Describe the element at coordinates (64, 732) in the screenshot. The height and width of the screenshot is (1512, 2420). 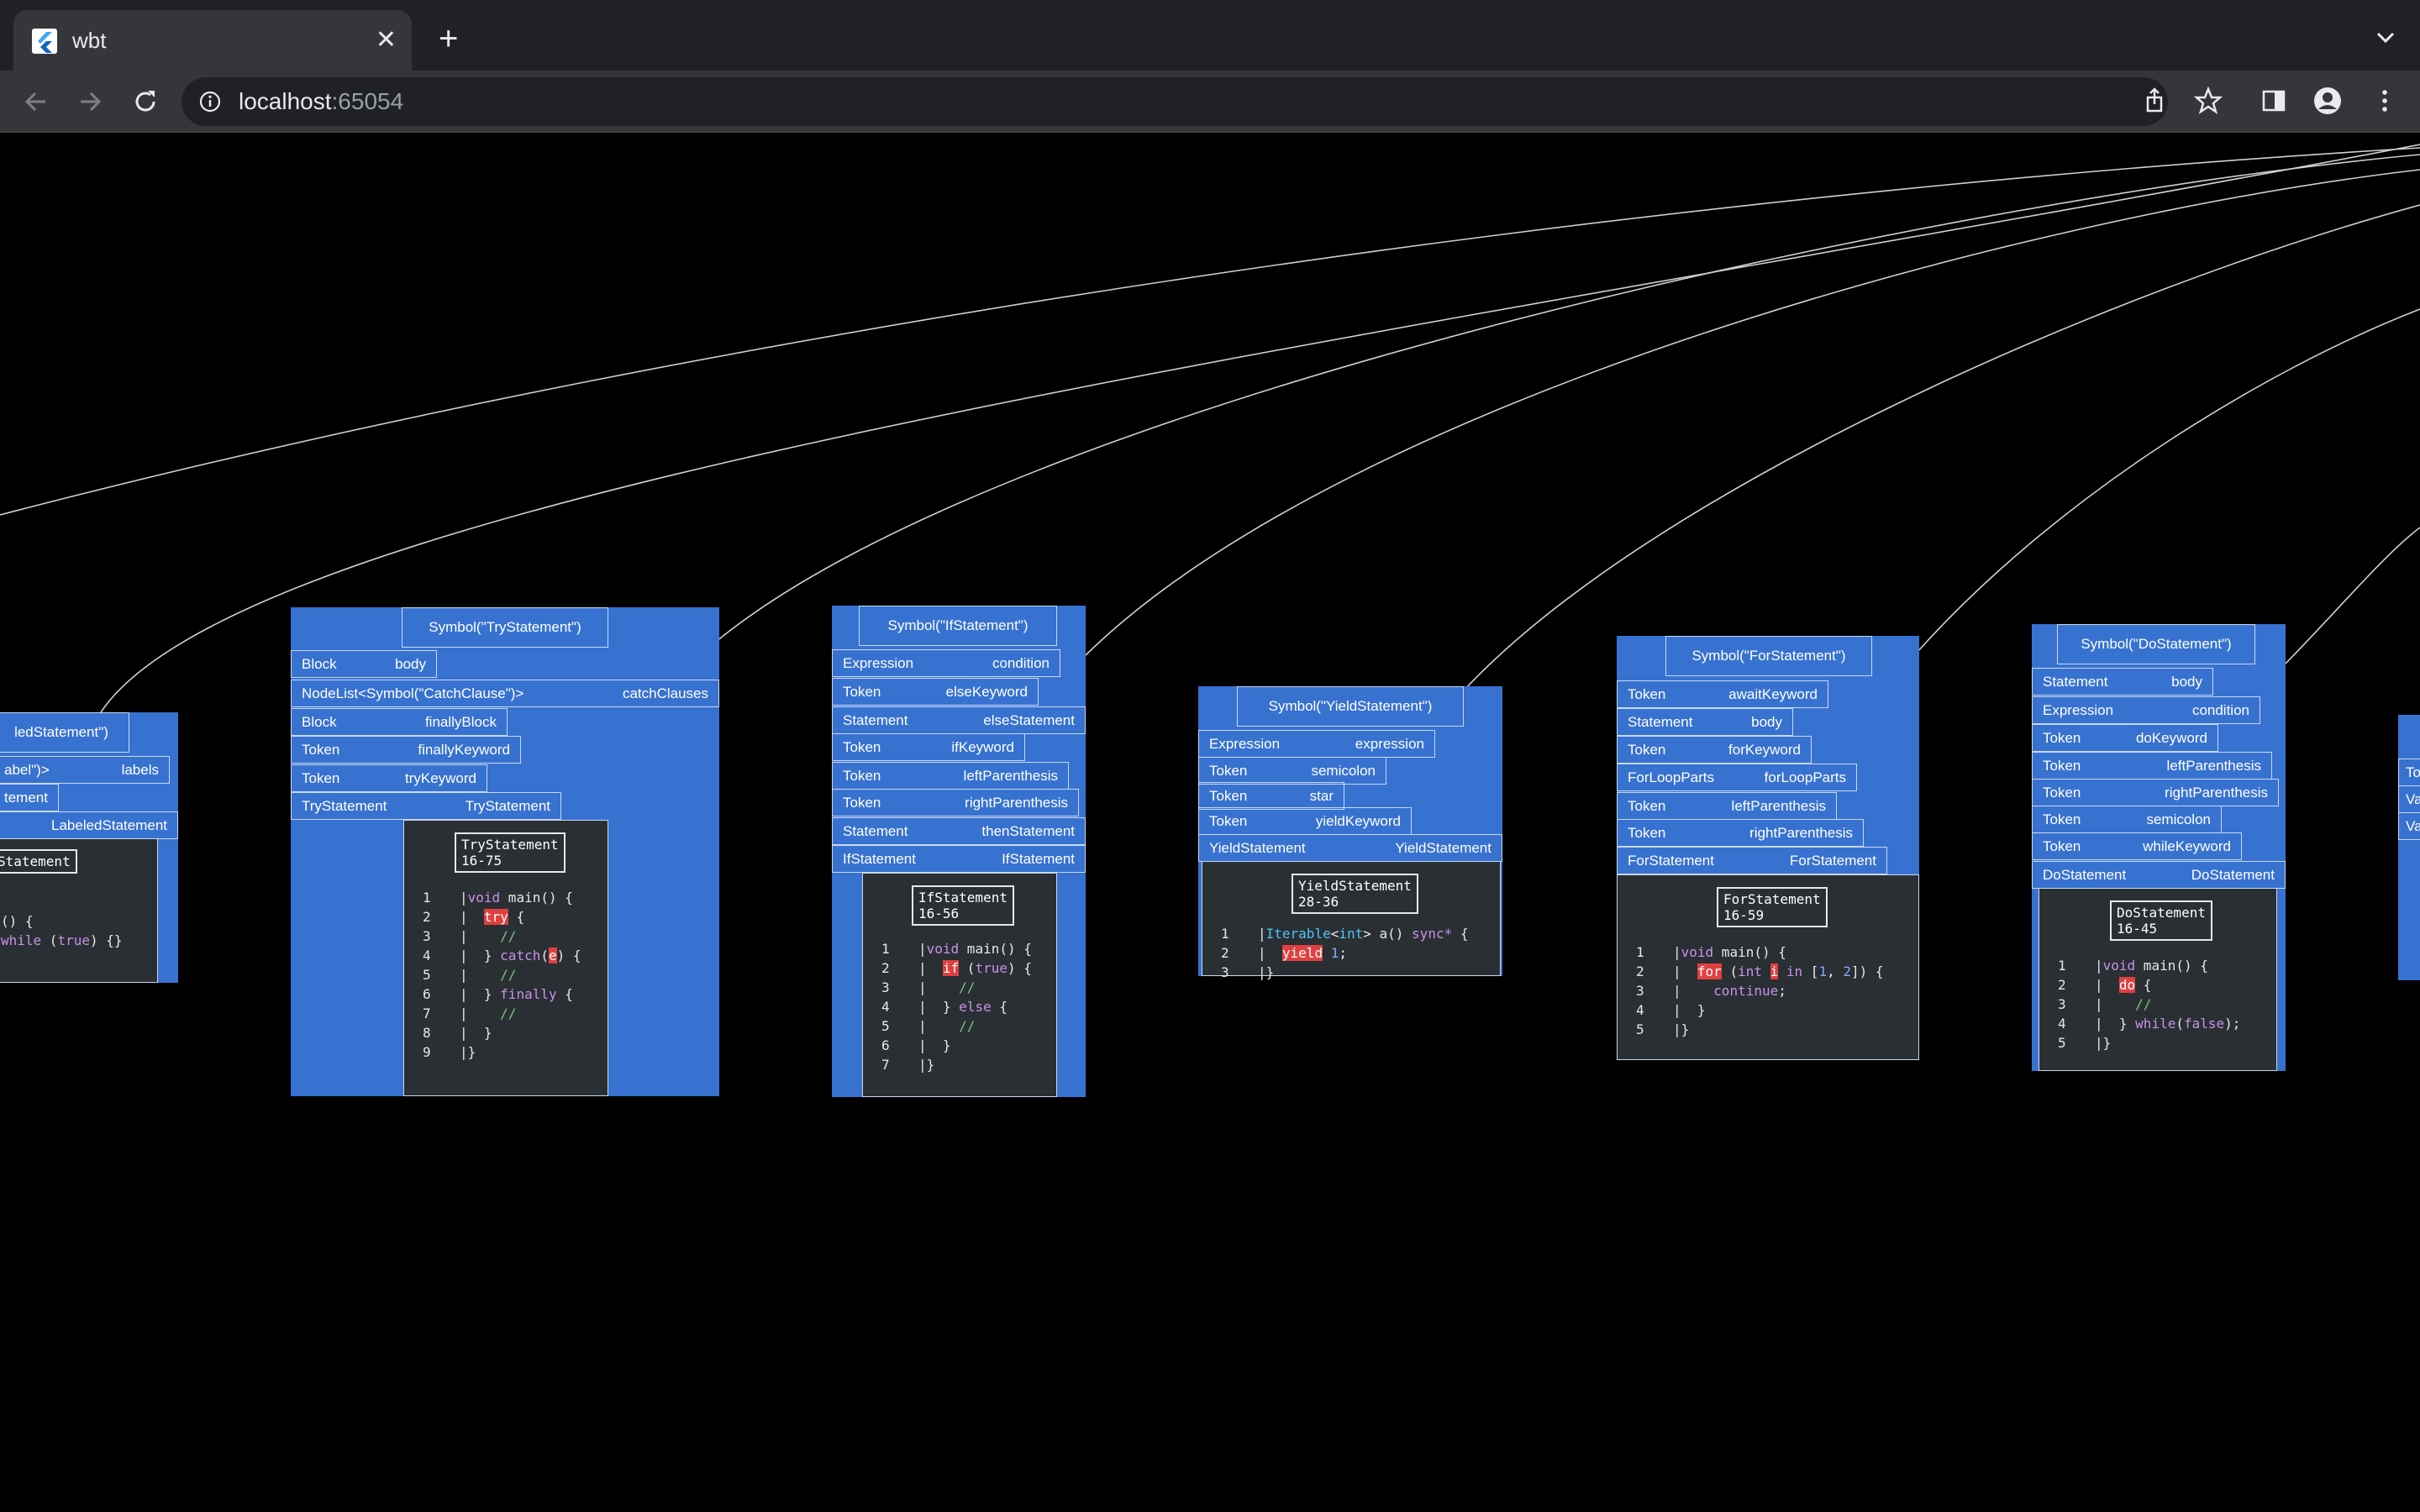
I see `node-symbol: ledStatement")` at that location.